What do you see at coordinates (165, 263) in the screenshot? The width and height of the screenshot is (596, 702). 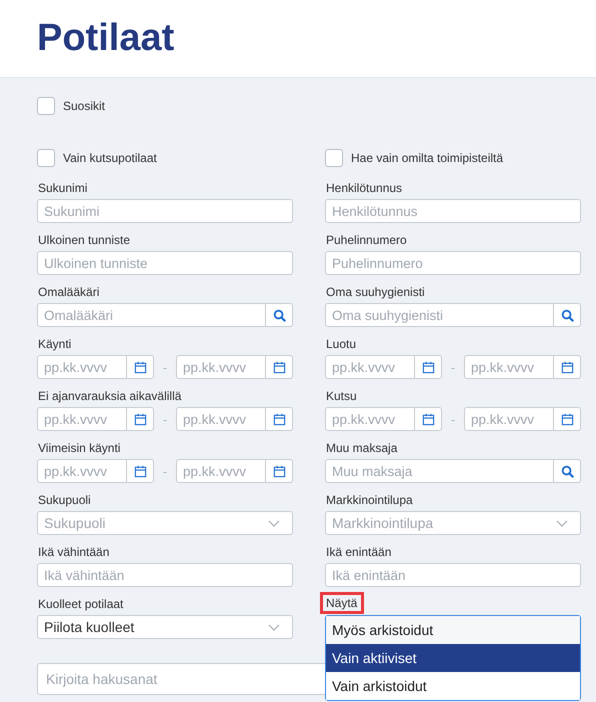 I see `input-field: Ulkoinen tunniste` at bounding box center [165, 263].